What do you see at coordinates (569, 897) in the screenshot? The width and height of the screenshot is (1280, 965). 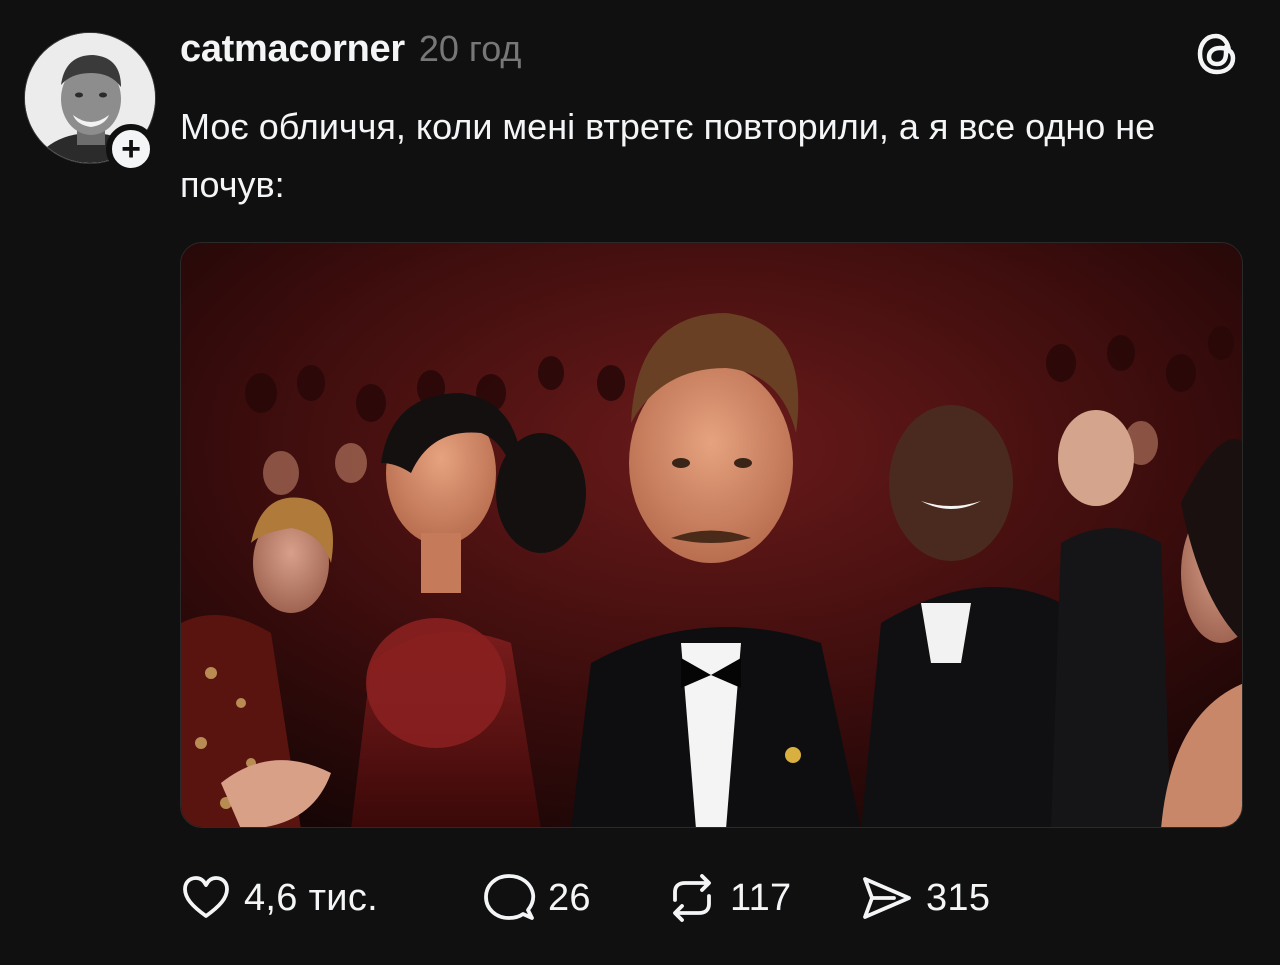 I see `reply-count: 26` at bounding box center [569, 897].